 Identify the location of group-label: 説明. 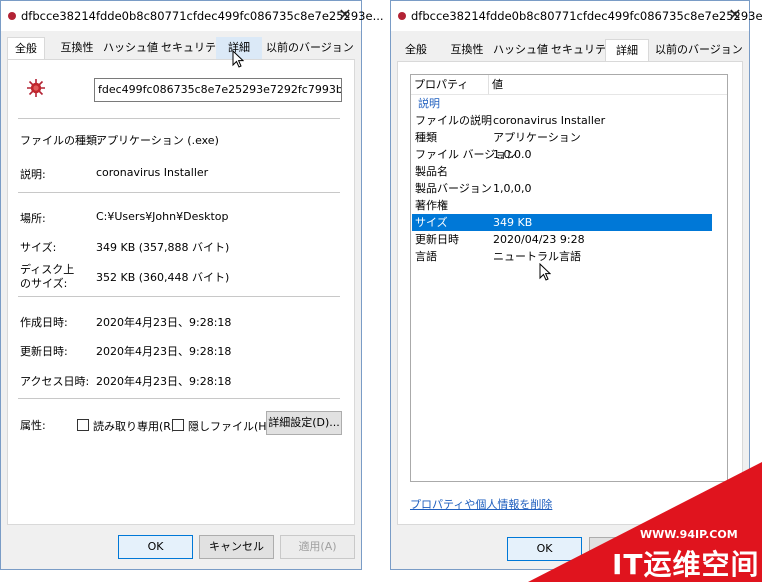
(429, 103).